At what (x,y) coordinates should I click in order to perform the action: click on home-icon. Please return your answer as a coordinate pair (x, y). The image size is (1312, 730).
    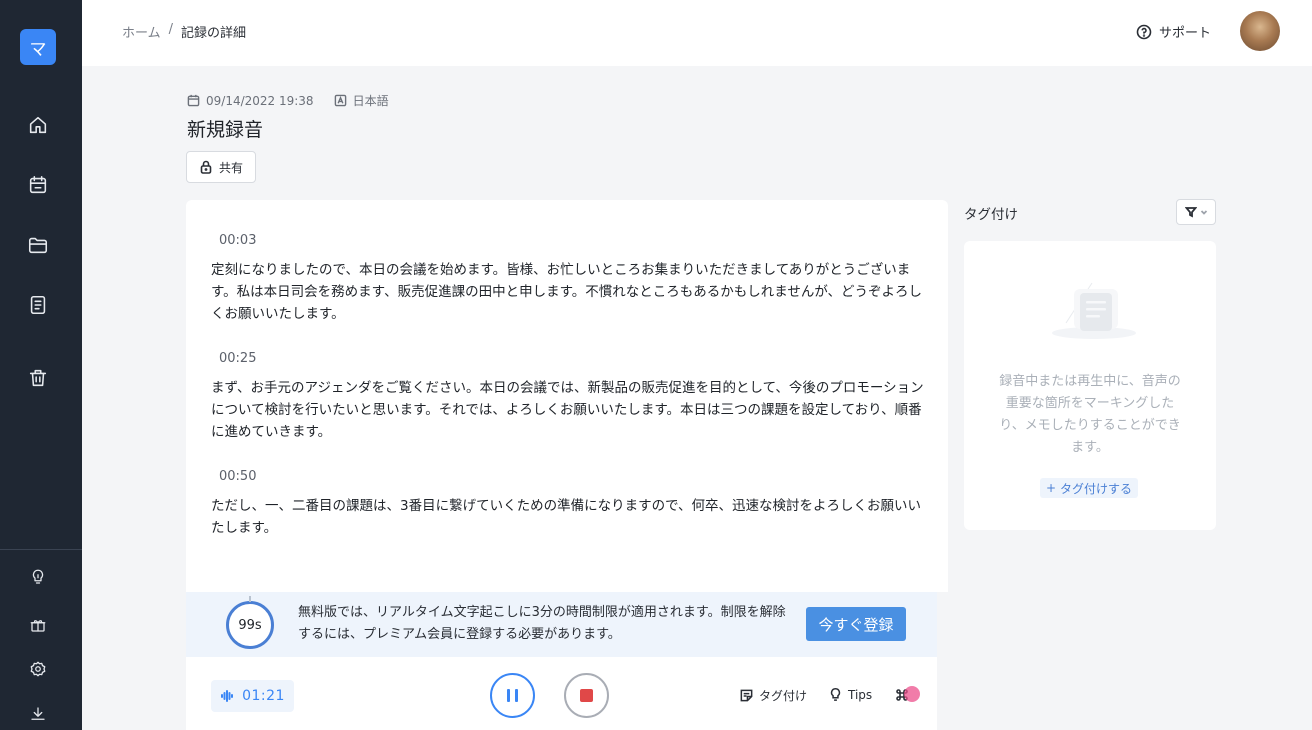
    Looking at the image, I should click on (38, 125).